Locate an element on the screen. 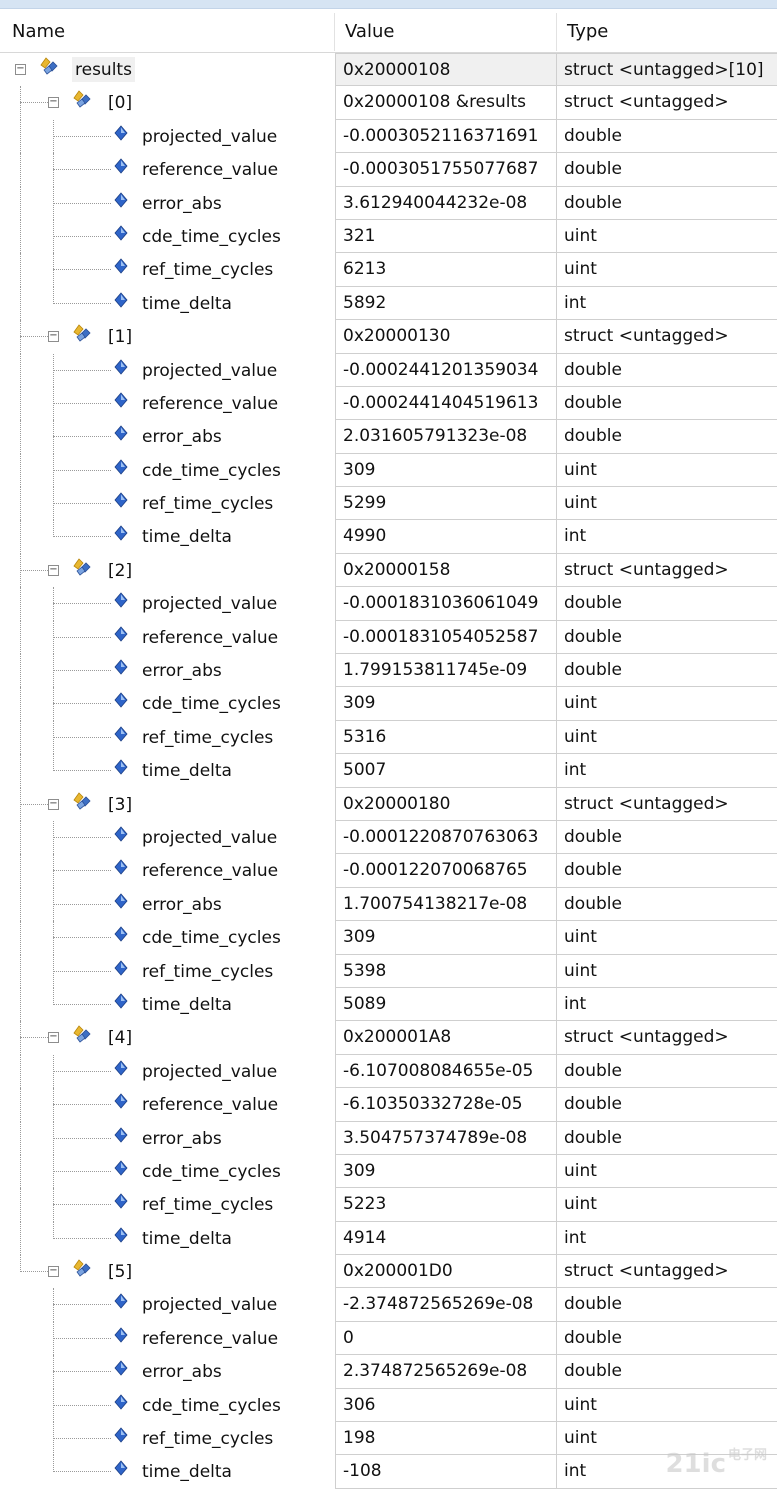 Image resolution: width=777 pixels, height=1489 pixels. value-cell: -0.000122070068765 is located at coordinates (446, 871).